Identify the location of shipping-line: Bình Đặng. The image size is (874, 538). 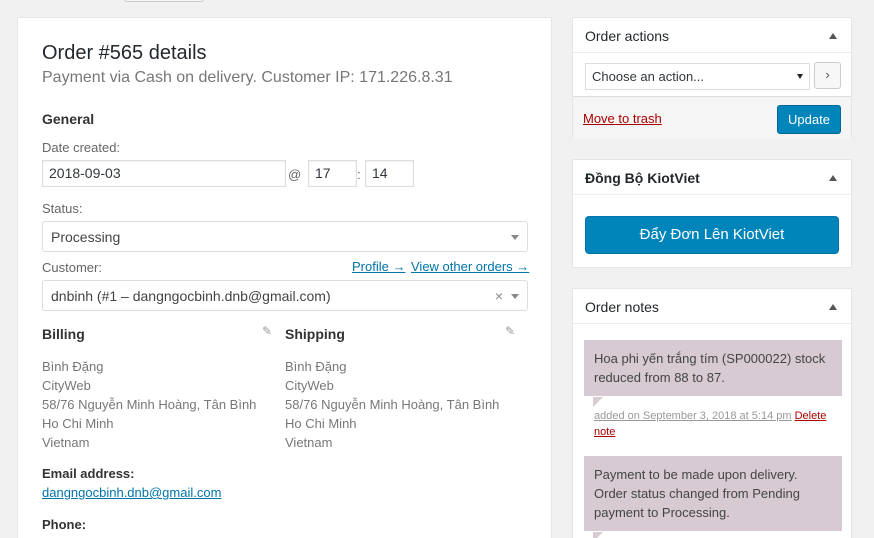
(316, 366).